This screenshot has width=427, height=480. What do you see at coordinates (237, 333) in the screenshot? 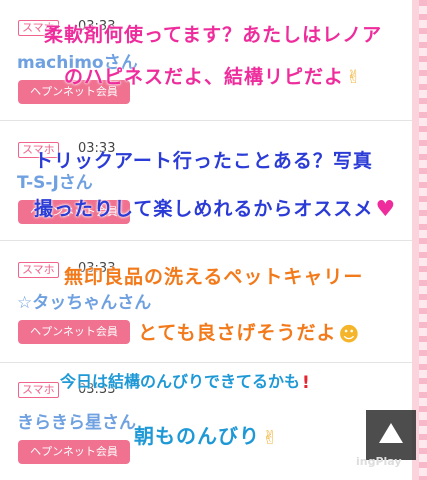
I see `caption-text: とても良さげそうだよ` at bounding box center [237, 333].